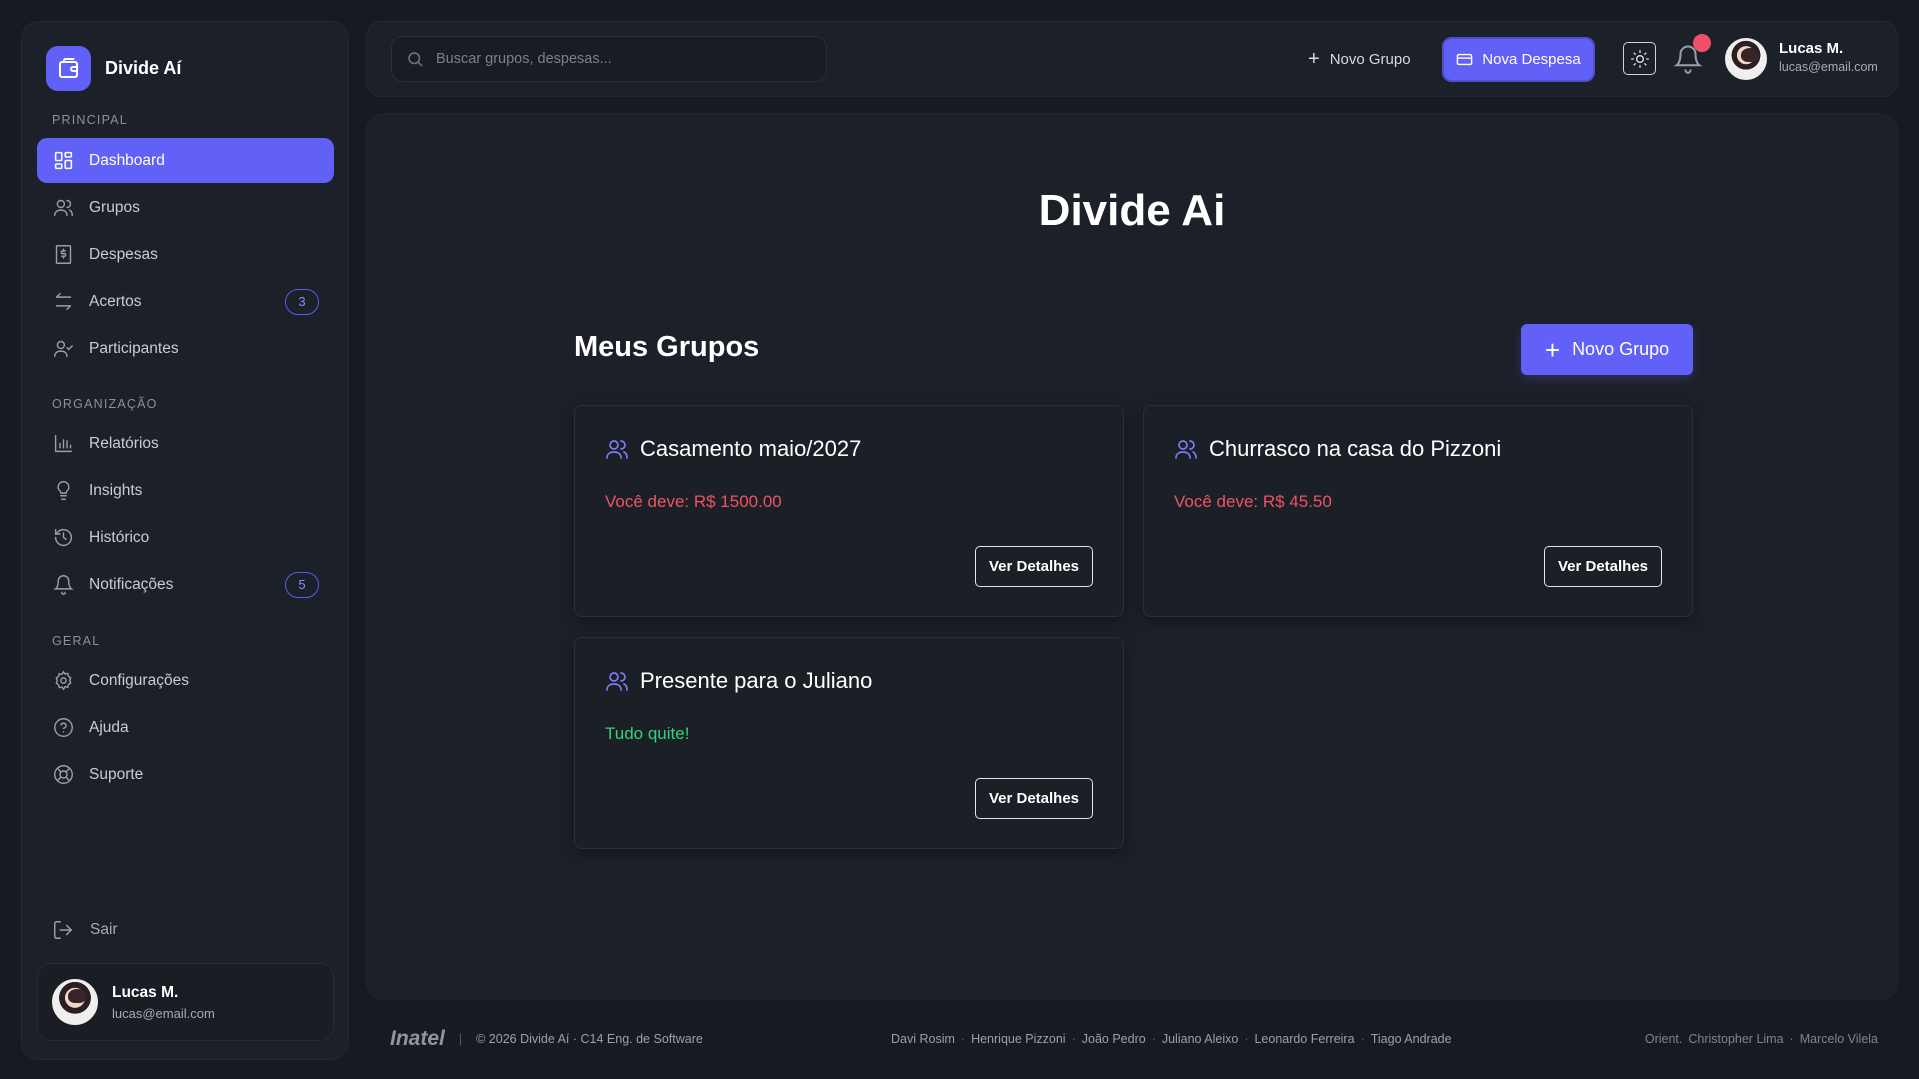 The height and width of the screenshot is (1079, 1919). I want to click on sun-icon, so click(1639, 58).